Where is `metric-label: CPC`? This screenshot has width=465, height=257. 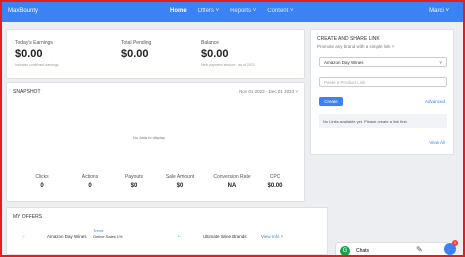 metric-label: CPC is located at coordinates (275, 177).